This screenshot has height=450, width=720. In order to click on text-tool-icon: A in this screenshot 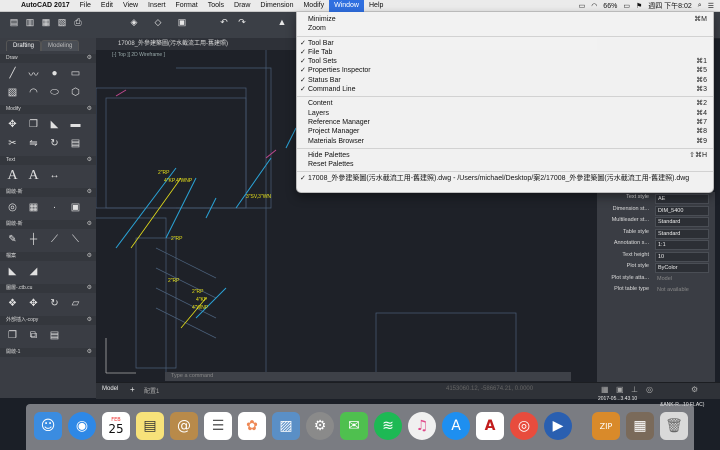, I will do `click(12, 175)`.